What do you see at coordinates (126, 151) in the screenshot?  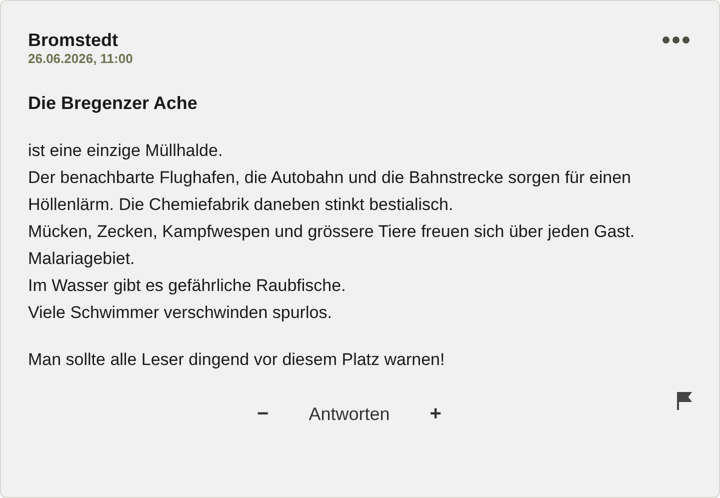 I see `body-text-line: ist eine einzige Müllhalde.` at bounding box center [126, 151].